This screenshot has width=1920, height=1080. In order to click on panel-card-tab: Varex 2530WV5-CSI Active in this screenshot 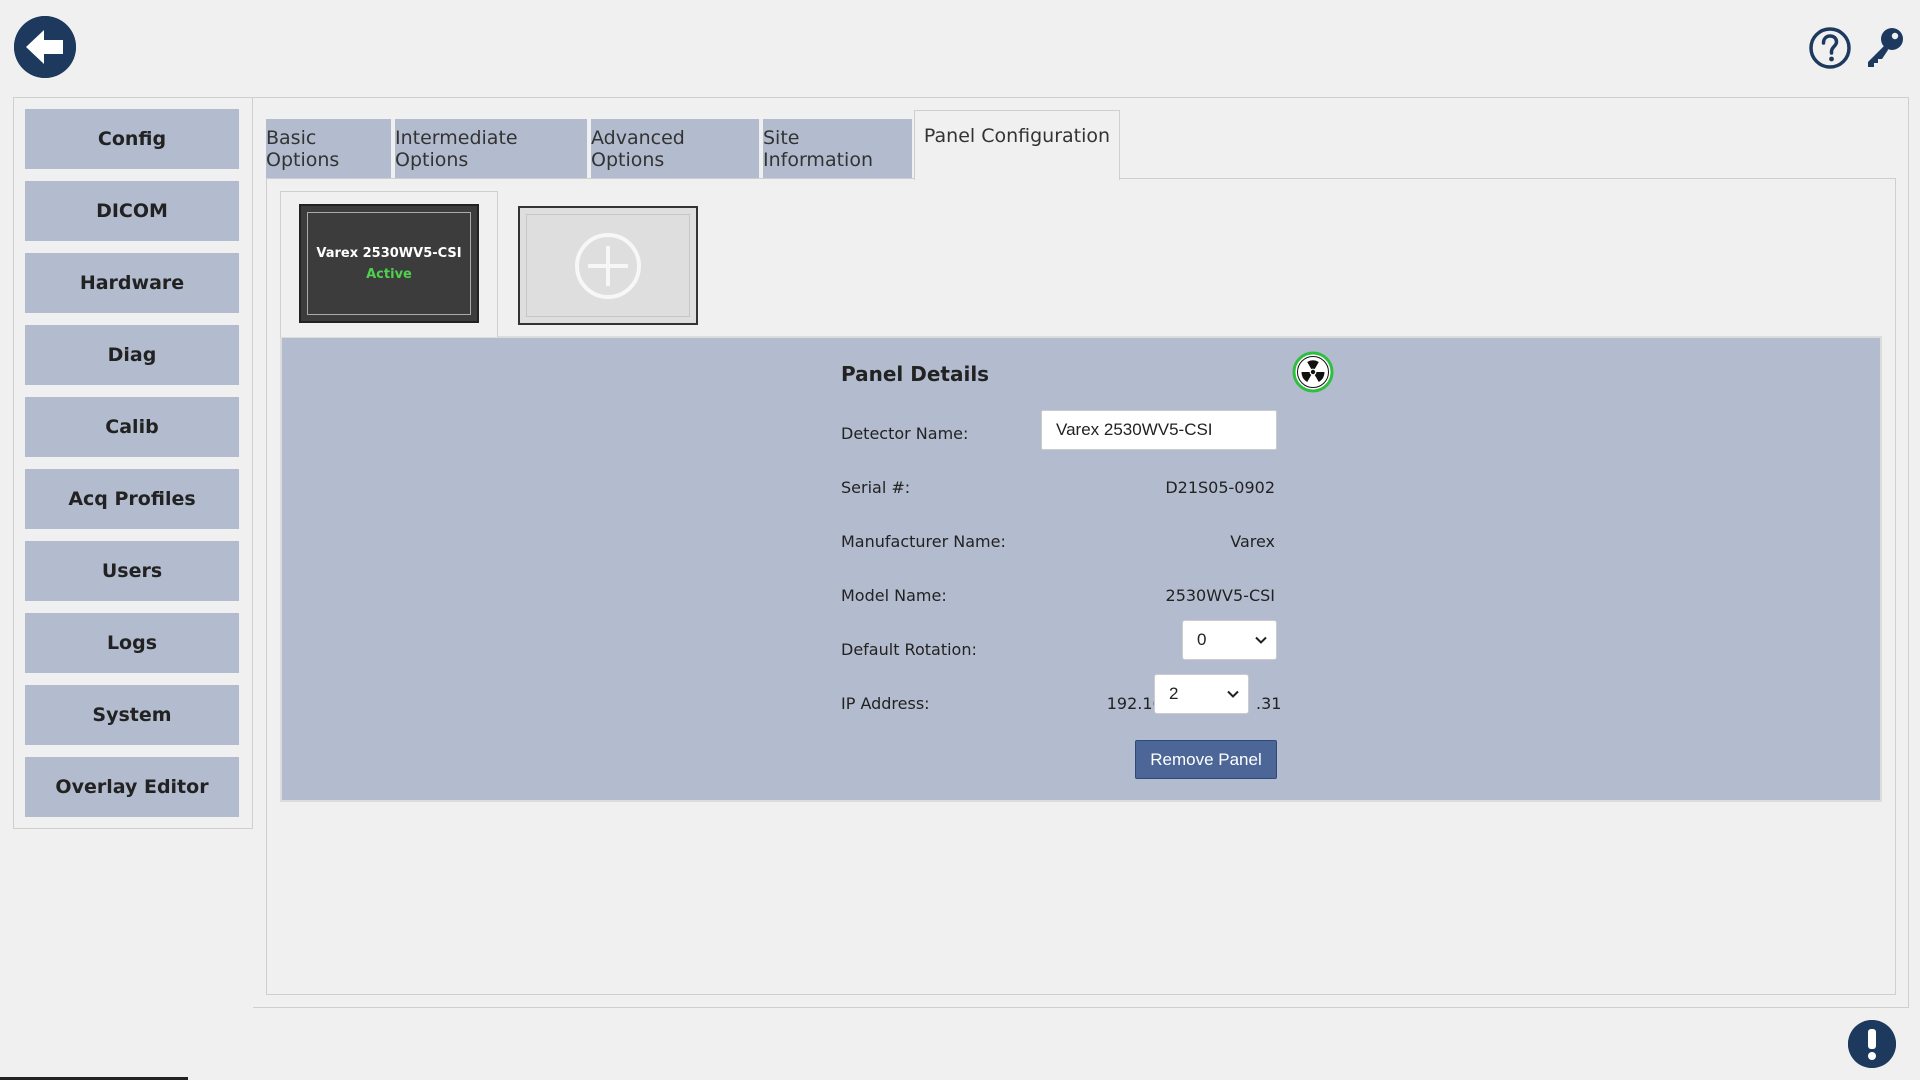, I will do `click(389, 264)`.